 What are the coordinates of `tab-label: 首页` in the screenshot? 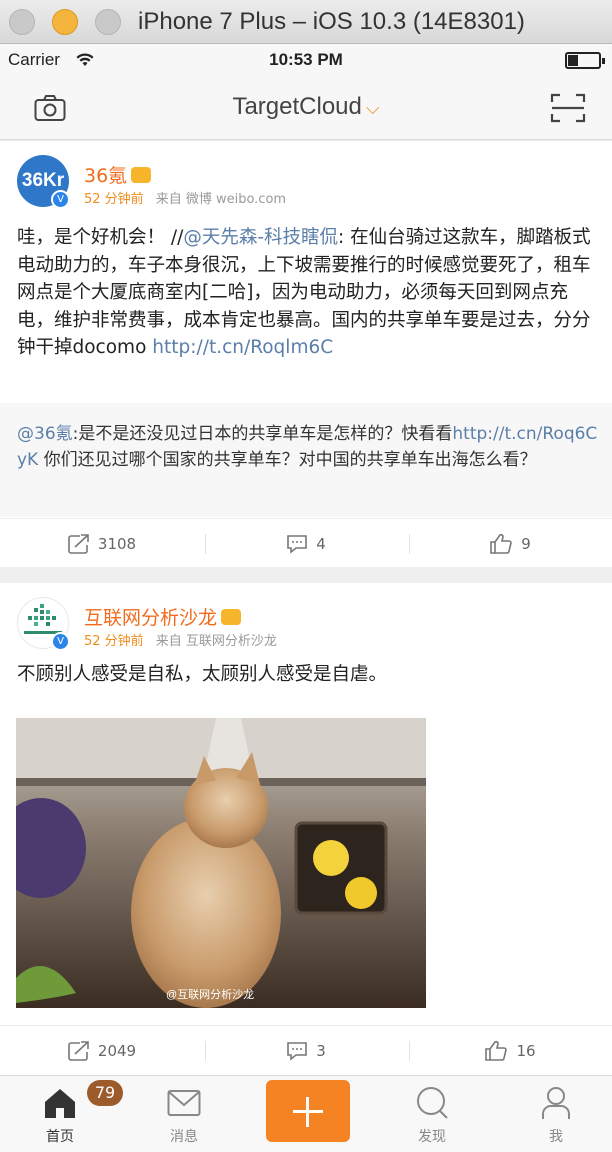 It's located at (60, 1137).